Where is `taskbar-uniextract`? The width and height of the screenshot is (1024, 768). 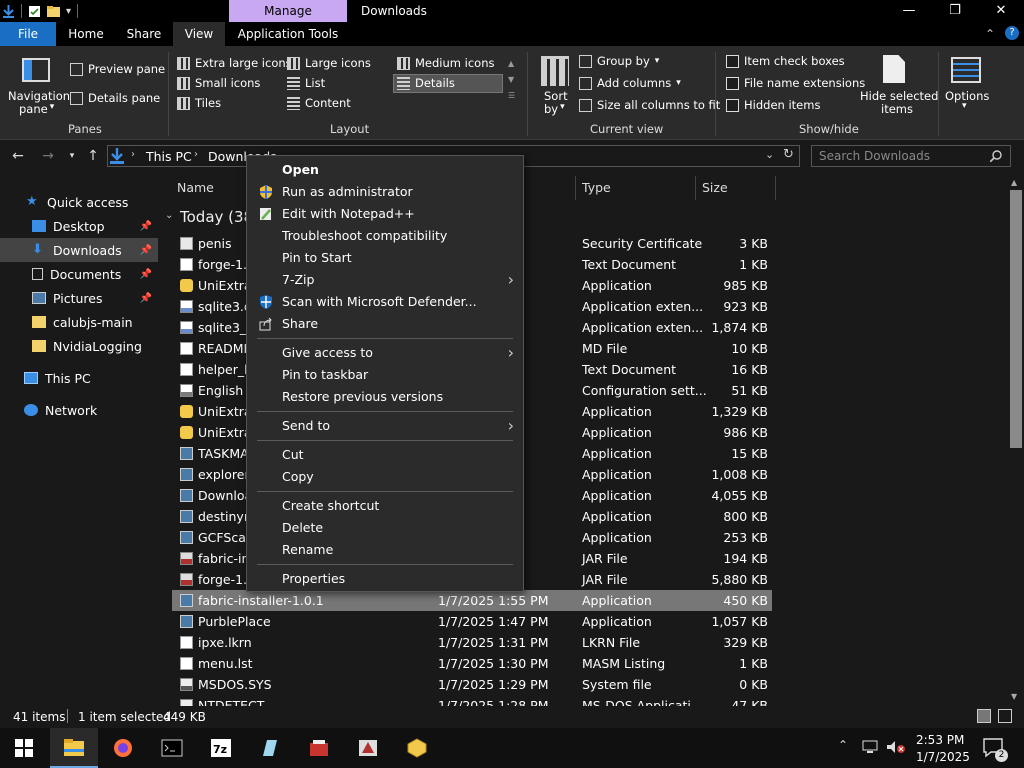
taskbar-uniextract is located at coordinates (417, 748).